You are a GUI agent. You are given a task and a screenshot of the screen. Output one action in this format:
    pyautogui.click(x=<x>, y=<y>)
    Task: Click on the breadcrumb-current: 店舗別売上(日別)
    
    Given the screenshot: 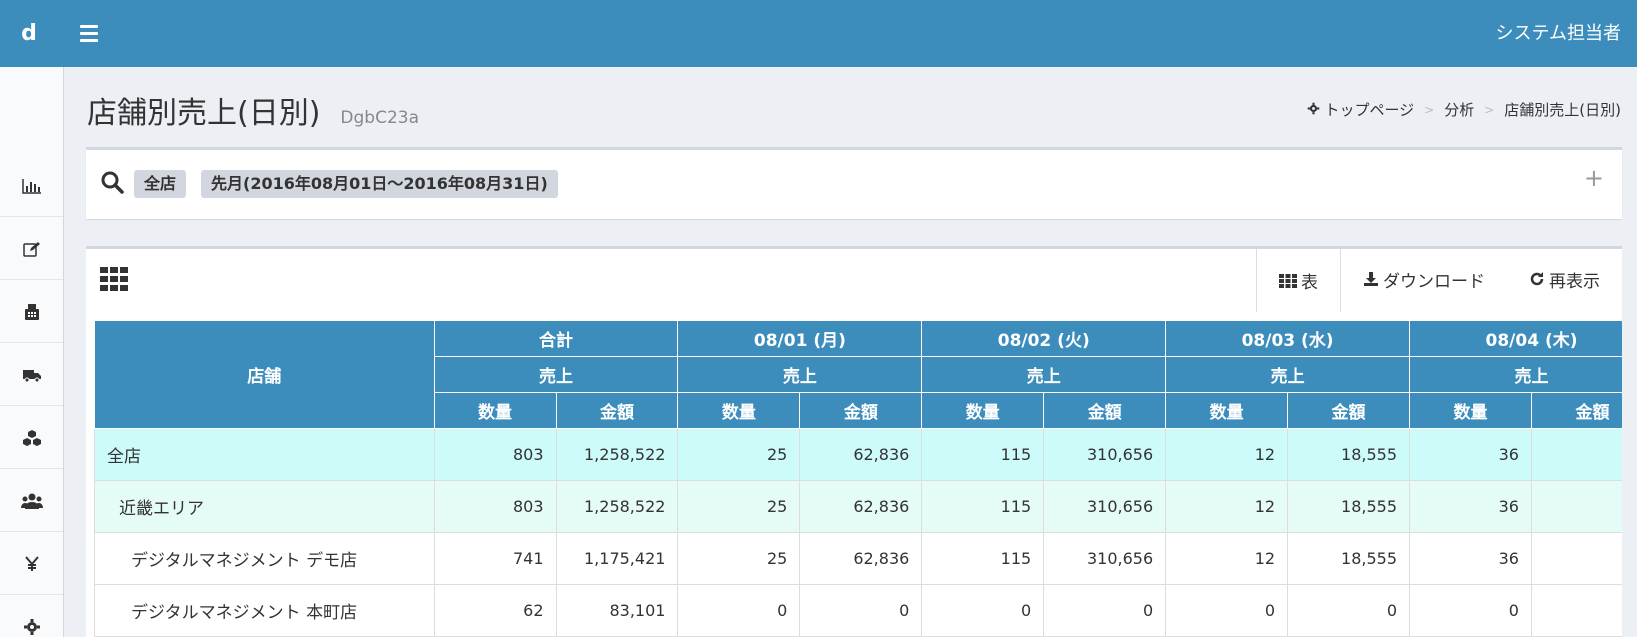 What is the action you would take?
    pyautogui.click(x=1562, y=110)
    